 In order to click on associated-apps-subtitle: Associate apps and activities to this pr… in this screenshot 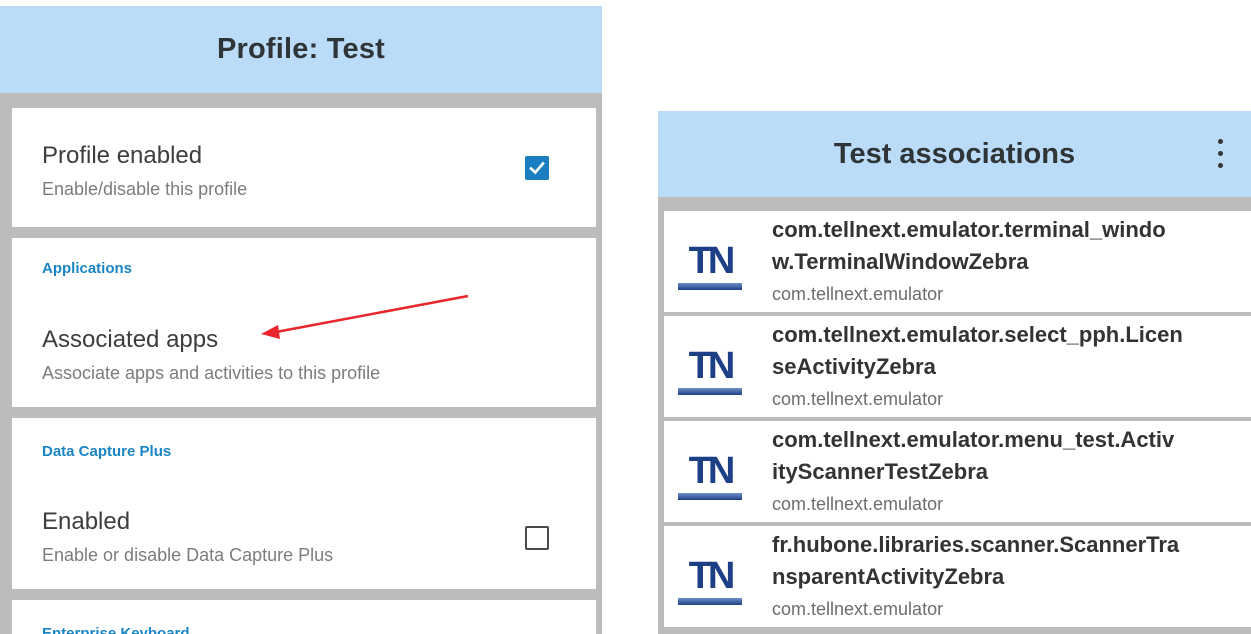, I will do `click(211, 373)`.